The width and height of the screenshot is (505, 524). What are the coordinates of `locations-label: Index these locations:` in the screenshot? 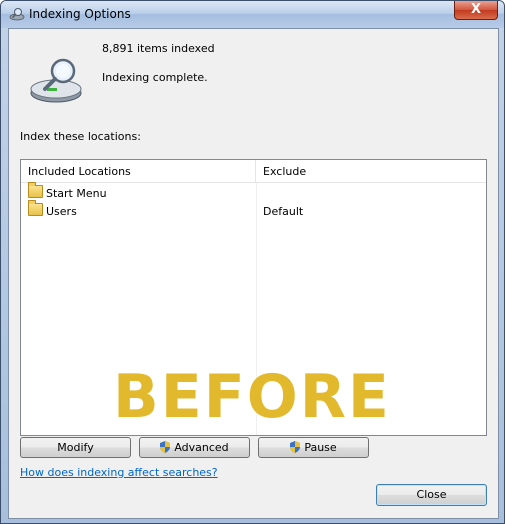 It's located at (80, 136).